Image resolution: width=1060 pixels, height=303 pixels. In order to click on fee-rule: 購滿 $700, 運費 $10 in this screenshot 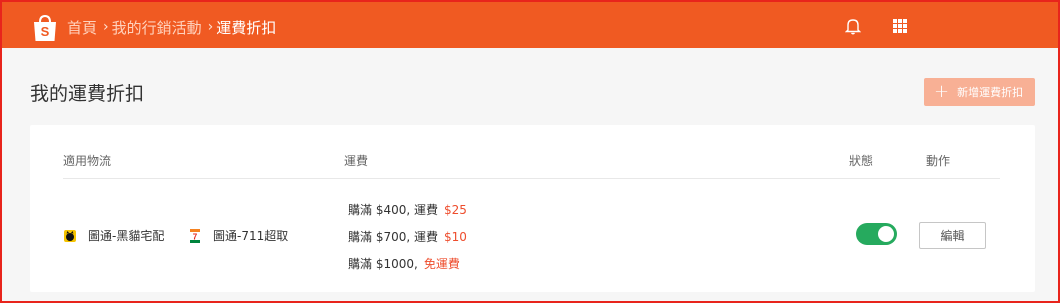, I will do `click(407, 236)`.